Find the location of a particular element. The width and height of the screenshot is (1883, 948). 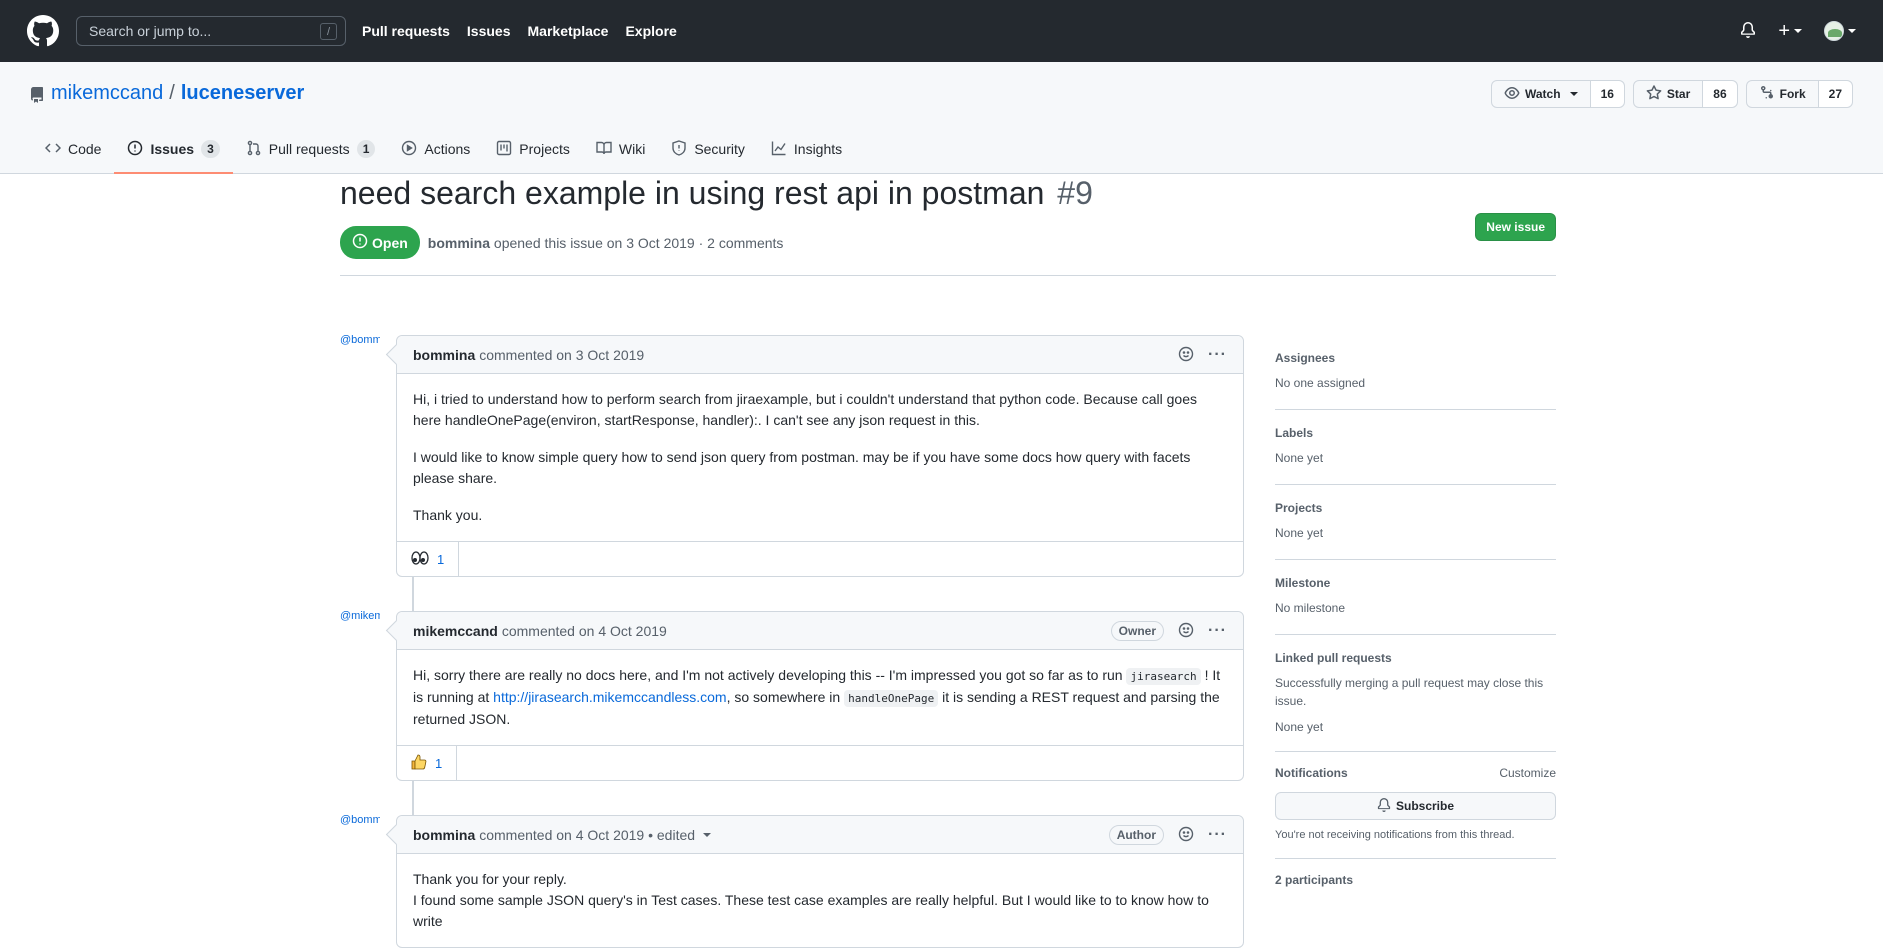

reaction-count: 1 is located at coordinates (441, 559).